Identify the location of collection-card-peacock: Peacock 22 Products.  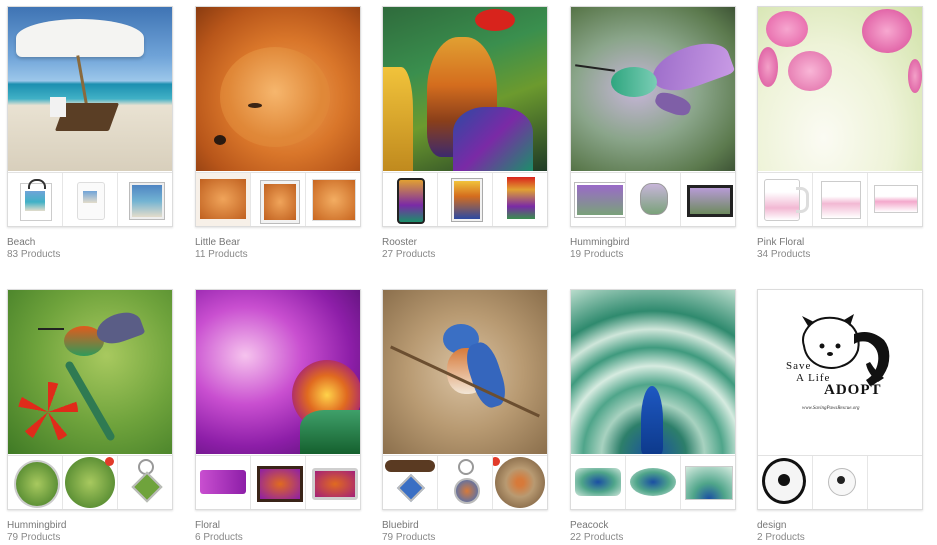
(653, 416).